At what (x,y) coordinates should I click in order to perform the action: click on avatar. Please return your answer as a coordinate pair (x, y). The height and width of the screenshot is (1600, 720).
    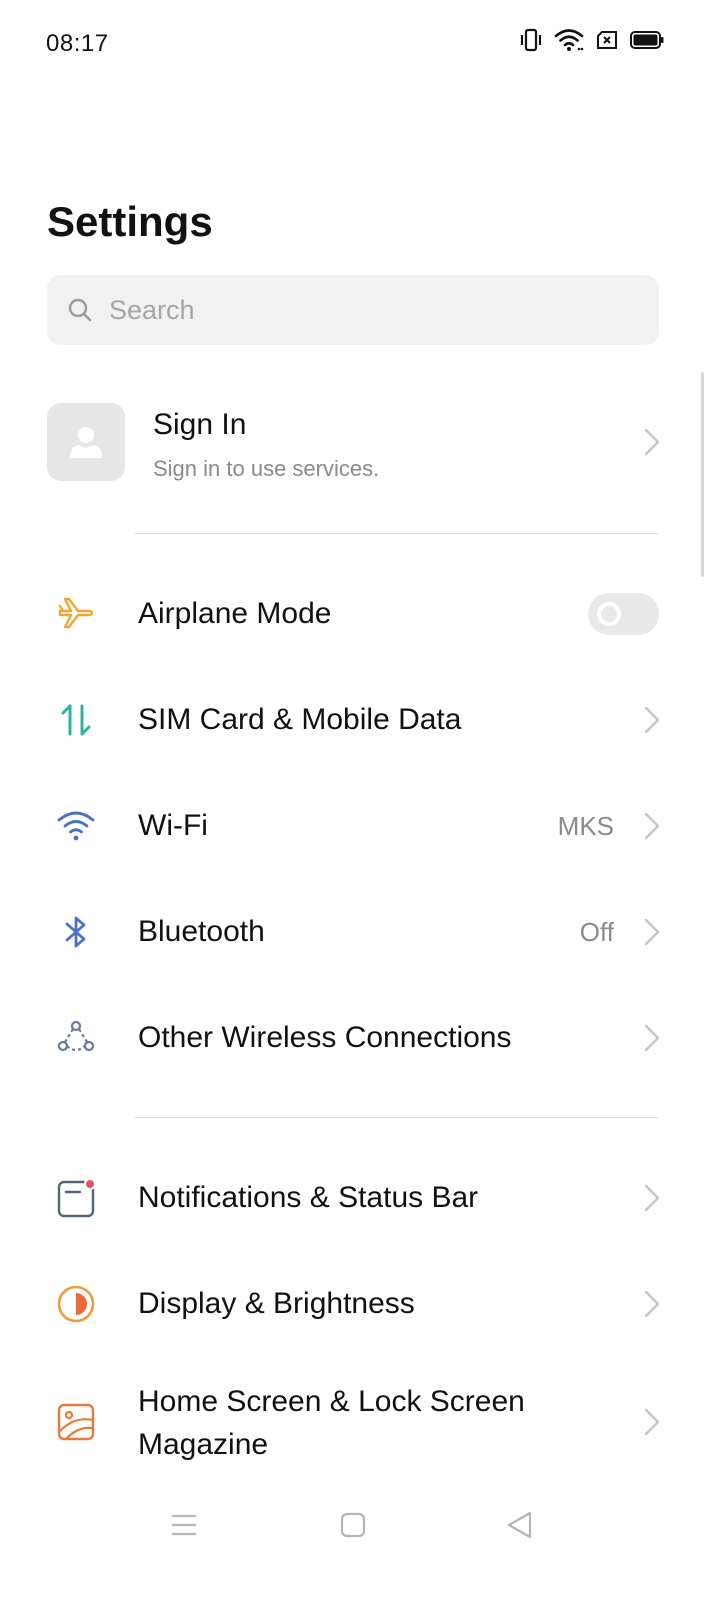
    Looking at the image, I should click on (86, 442).